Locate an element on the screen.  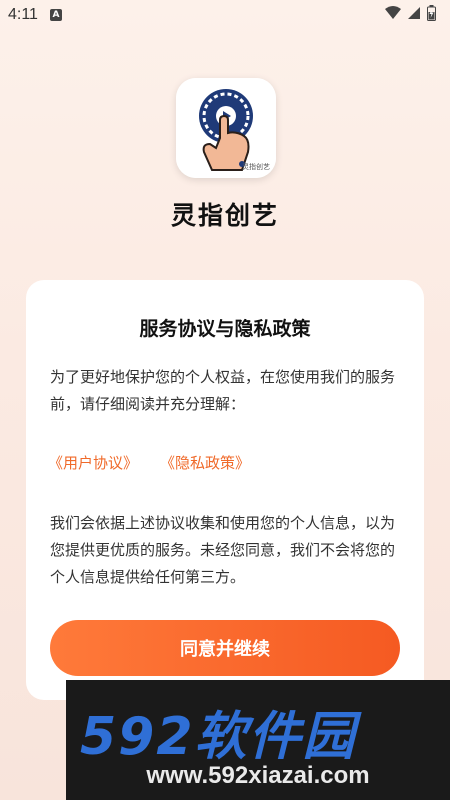
site-watermark: 592软件园 www.592xiazai.com is located at coordinates (258, 740).